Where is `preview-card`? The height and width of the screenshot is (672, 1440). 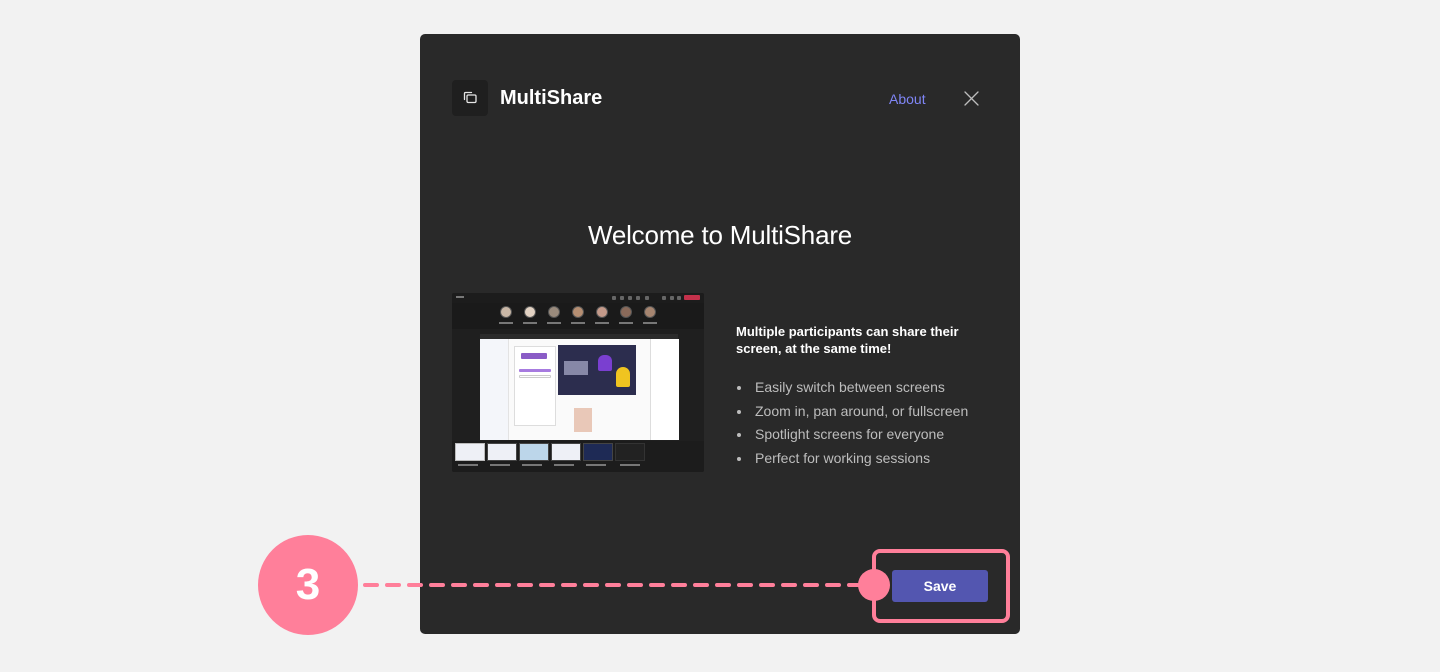
preview-card is located at coordinates (535, 386).